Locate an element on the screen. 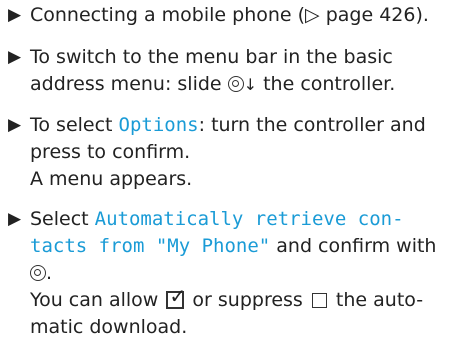  step-text-cont: address menu: slide ↓ the controller. is located at coordinates (232, 84).